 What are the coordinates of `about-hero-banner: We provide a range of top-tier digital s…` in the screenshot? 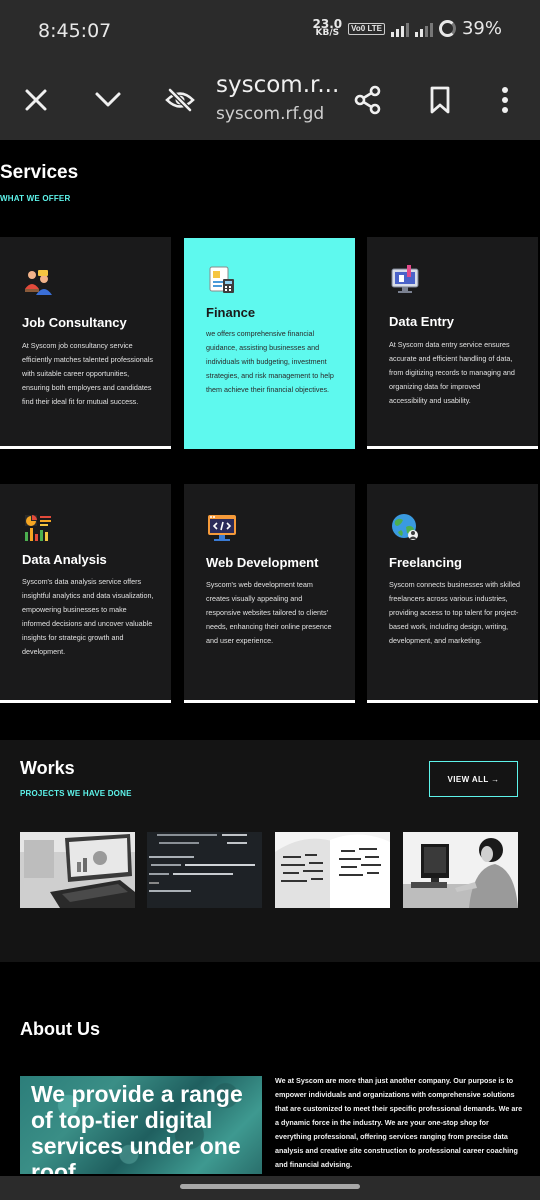 It's located at (141, 1125).